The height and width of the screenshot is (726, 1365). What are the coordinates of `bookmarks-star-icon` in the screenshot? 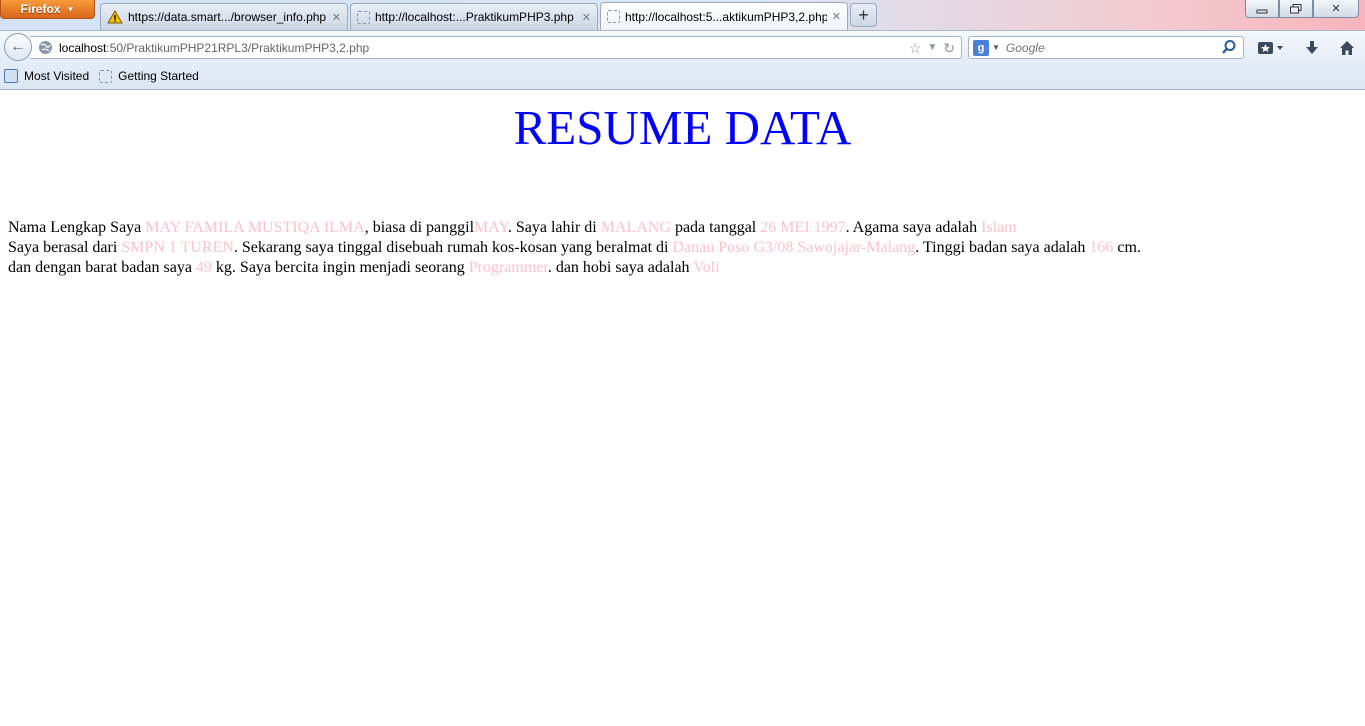 It's located at (1270, 48).